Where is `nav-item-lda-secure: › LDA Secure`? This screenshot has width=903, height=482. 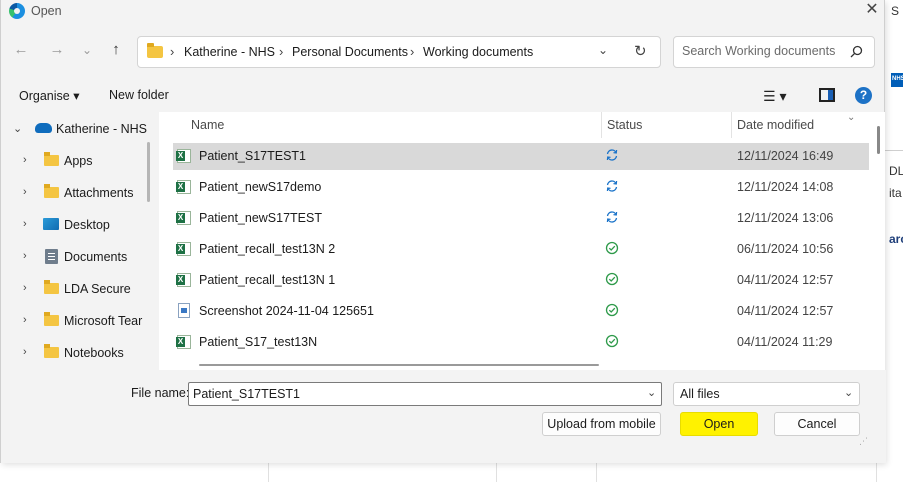 nav-item-lda-secure: › LDA Secure is located at coordinates (77, 288).